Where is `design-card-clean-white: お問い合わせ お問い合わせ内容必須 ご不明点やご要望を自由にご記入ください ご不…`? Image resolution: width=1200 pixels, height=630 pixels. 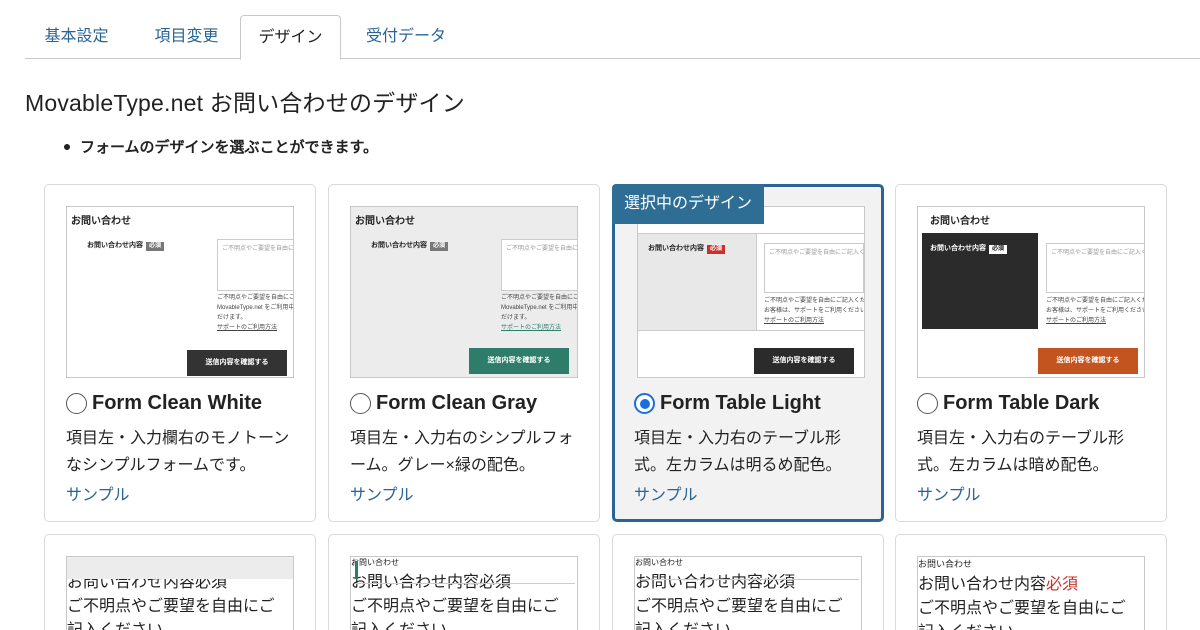 design-card-clean-white: お問い合わせ お問い合わせ内容必須 ご不明点やご要望を自由にご記入ください ご不… is located at coordinates (180, 353).